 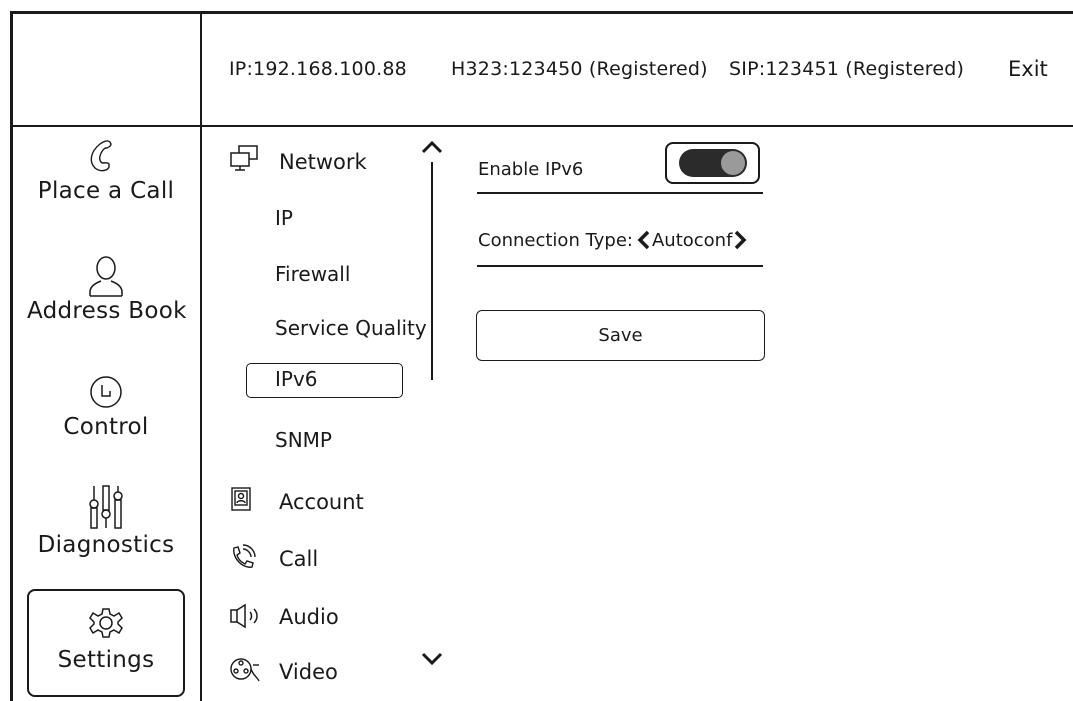 What do you see at coordinates (106, 191) in the screenshot?
I see `nav-label-place-a-call: Place a Call` at bounding box center [106, 191].